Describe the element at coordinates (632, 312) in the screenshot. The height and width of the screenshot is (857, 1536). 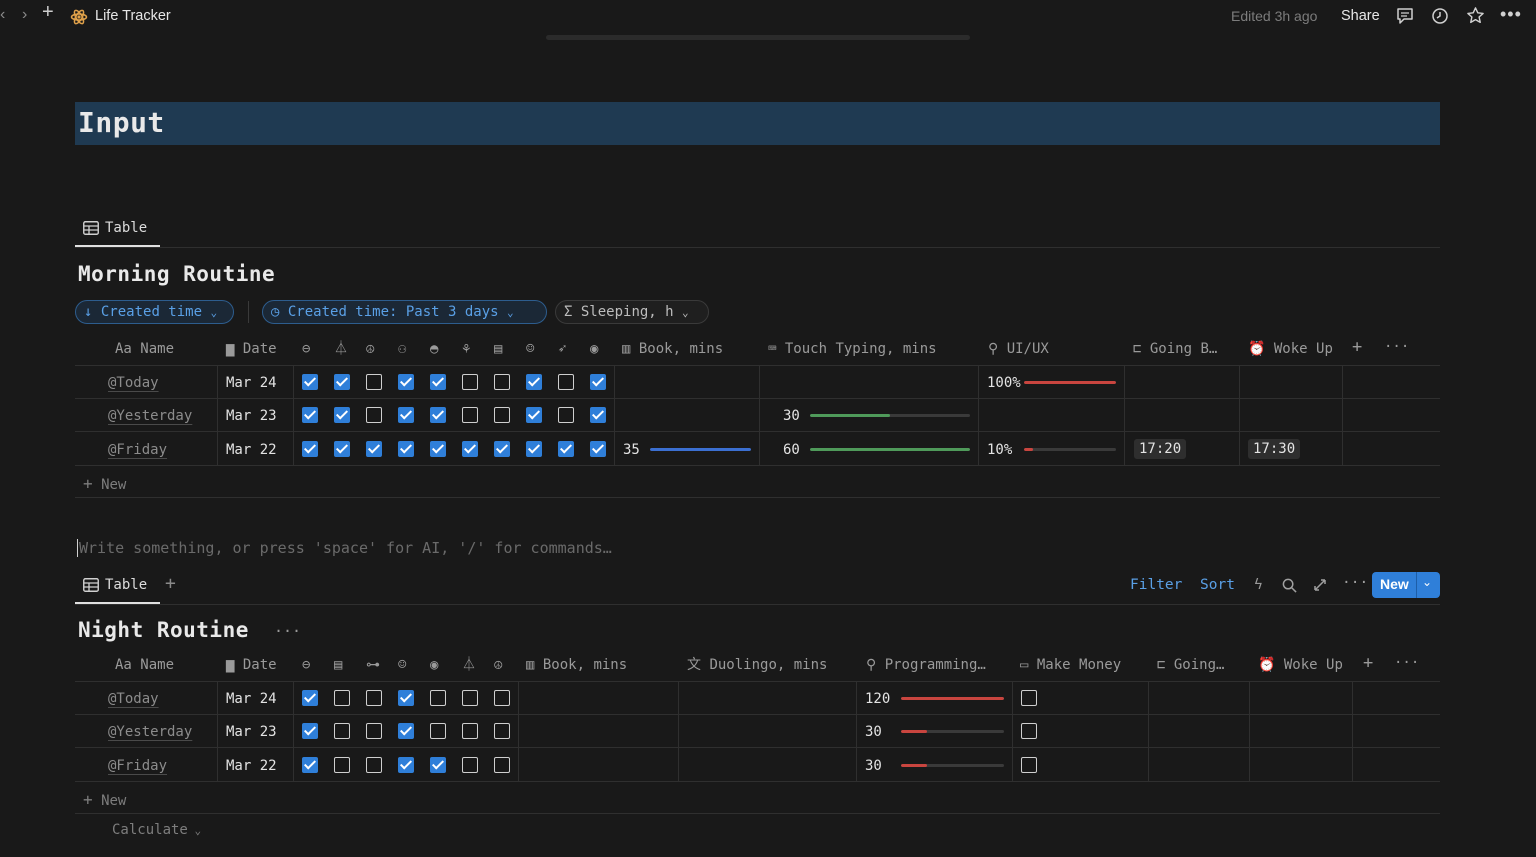
I see `calculation-pill: Σ Sleeping, h ⌄` at that location.